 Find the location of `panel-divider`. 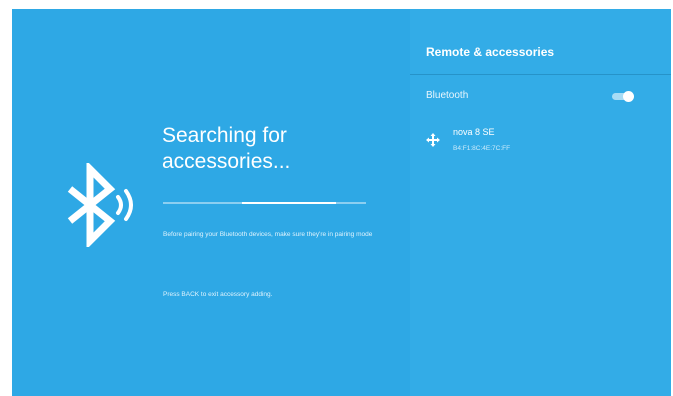

panel-divider is located at coordinates (540, 74).